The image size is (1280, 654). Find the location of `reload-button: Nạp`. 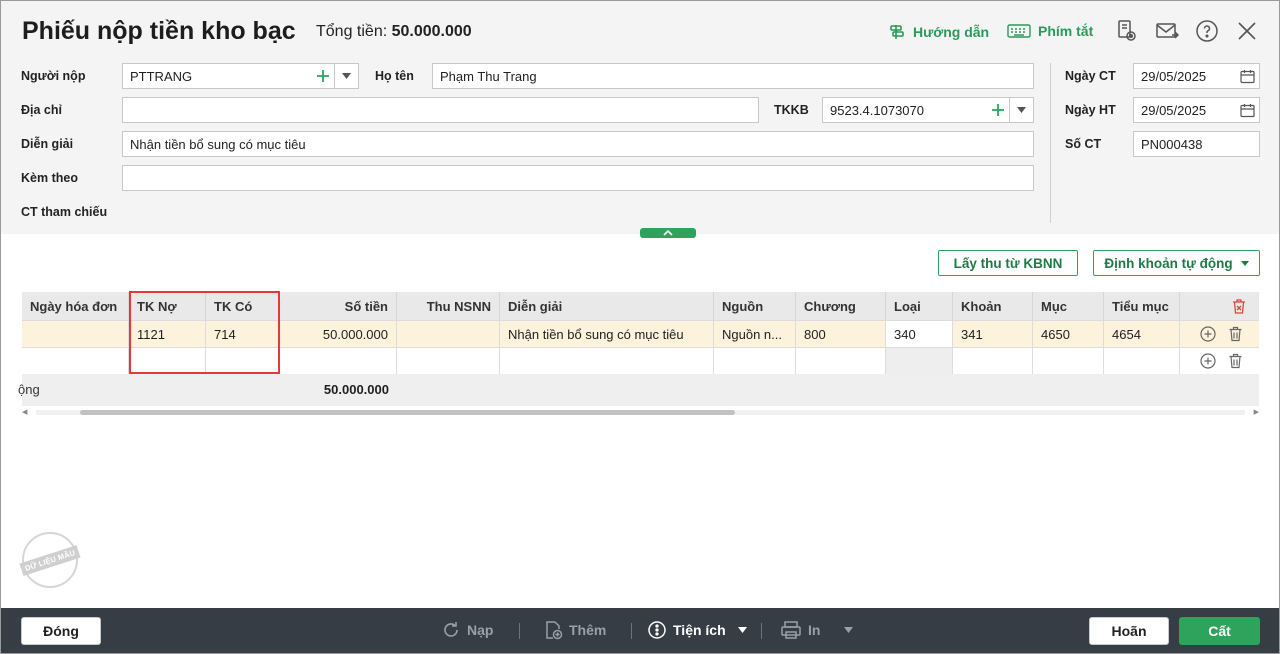

reload-button: Nạp is located at coordinates (467, 630).